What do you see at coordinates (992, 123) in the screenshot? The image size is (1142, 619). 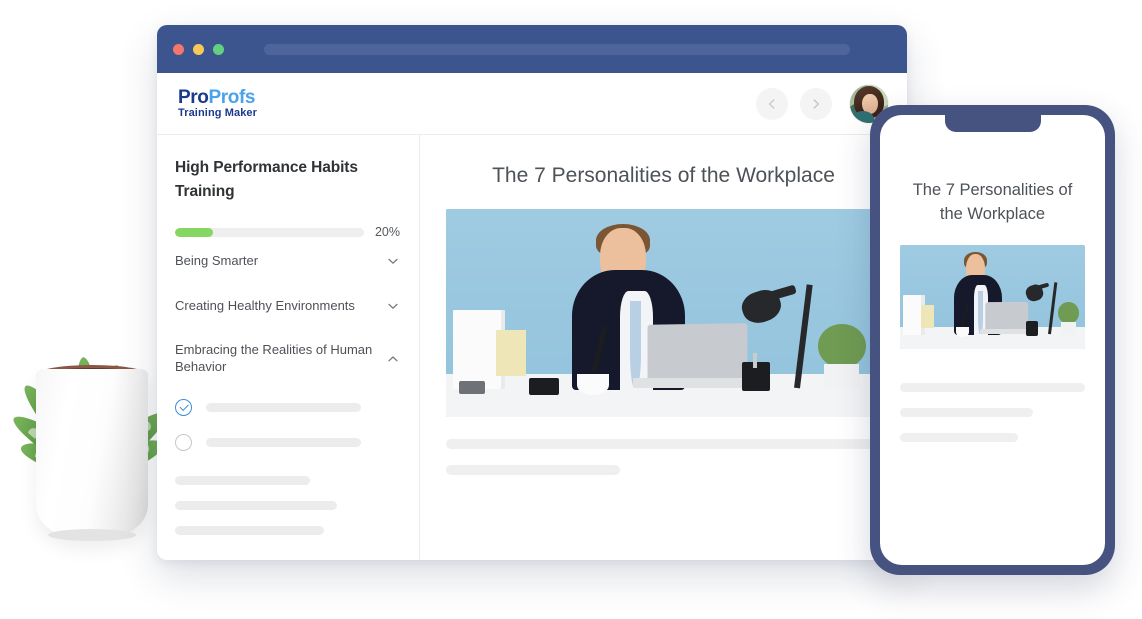 I see `phone-notch` at bounding box center [992, 123].